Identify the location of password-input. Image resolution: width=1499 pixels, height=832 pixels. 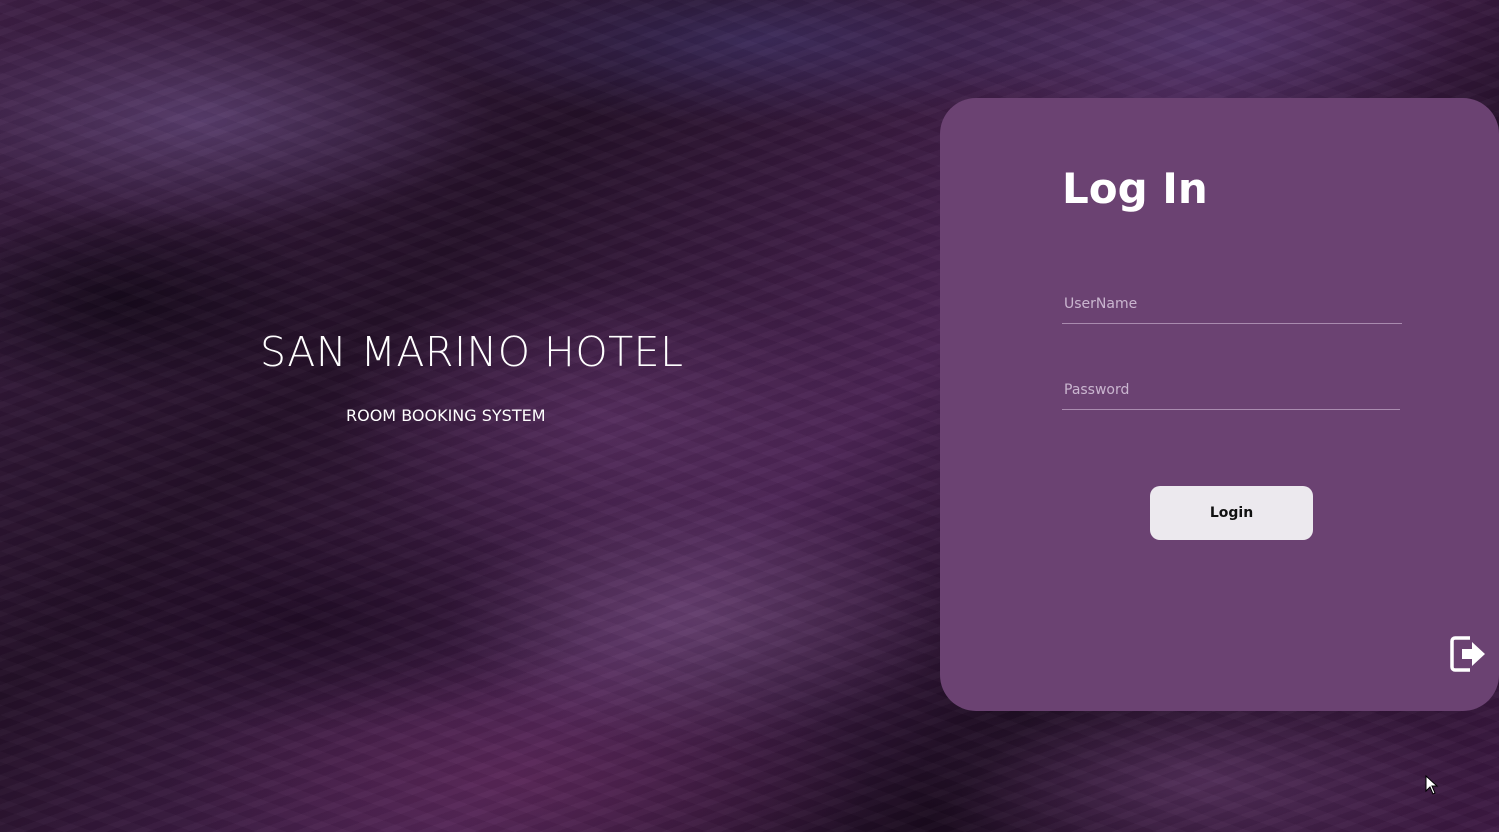
(1231, 389).